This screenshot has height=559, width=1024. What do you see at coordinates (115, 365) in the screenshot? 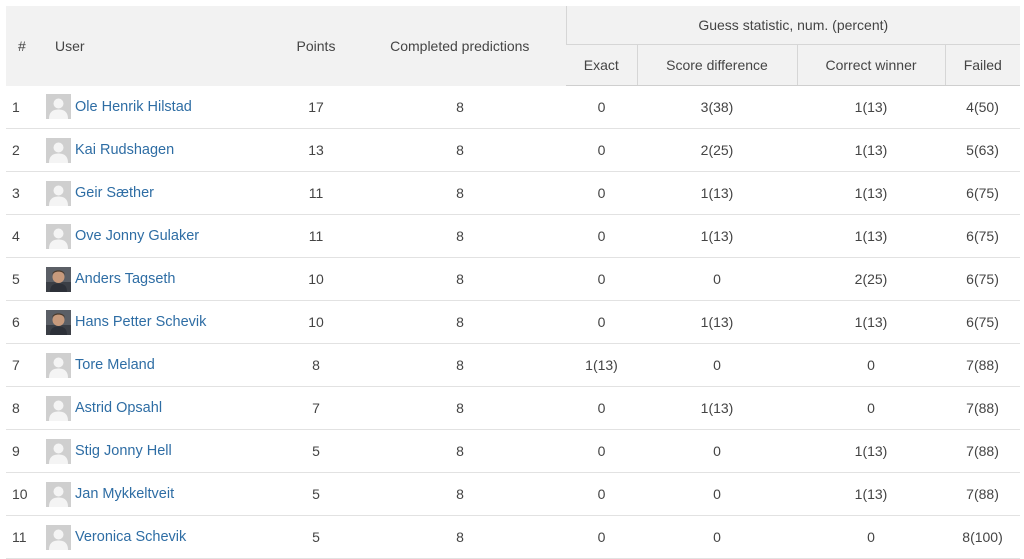
I see `user-link: Tore Meland` at bounding box center [115, 365].